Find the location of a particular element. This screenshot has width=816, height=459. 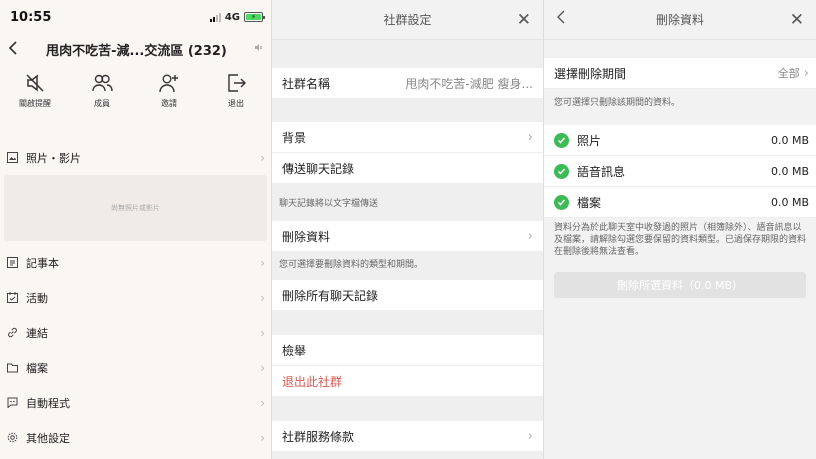

photos-empty-text: 尚無照片或影片 is located at coordinates (135, 208).